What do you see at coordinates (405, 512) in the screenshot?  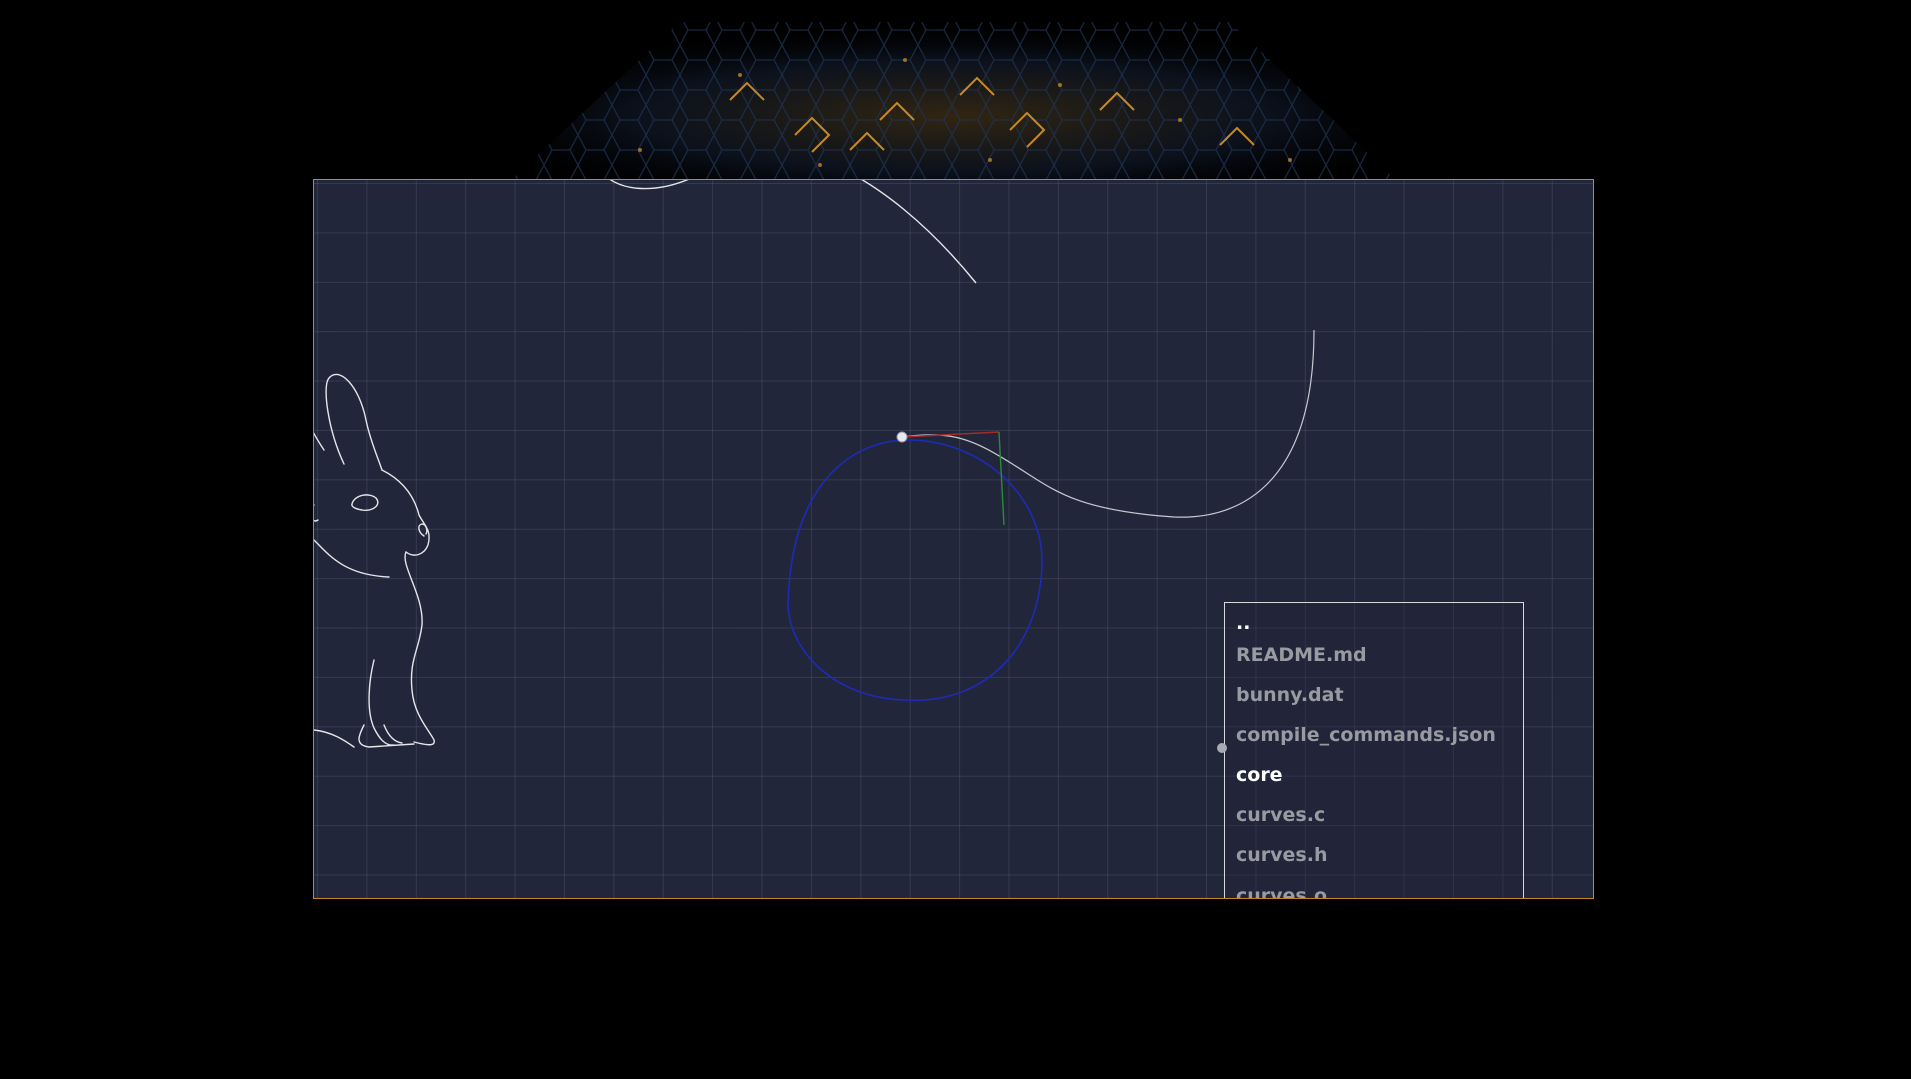 I see `bunny-head` at bounding box center [405, 512].